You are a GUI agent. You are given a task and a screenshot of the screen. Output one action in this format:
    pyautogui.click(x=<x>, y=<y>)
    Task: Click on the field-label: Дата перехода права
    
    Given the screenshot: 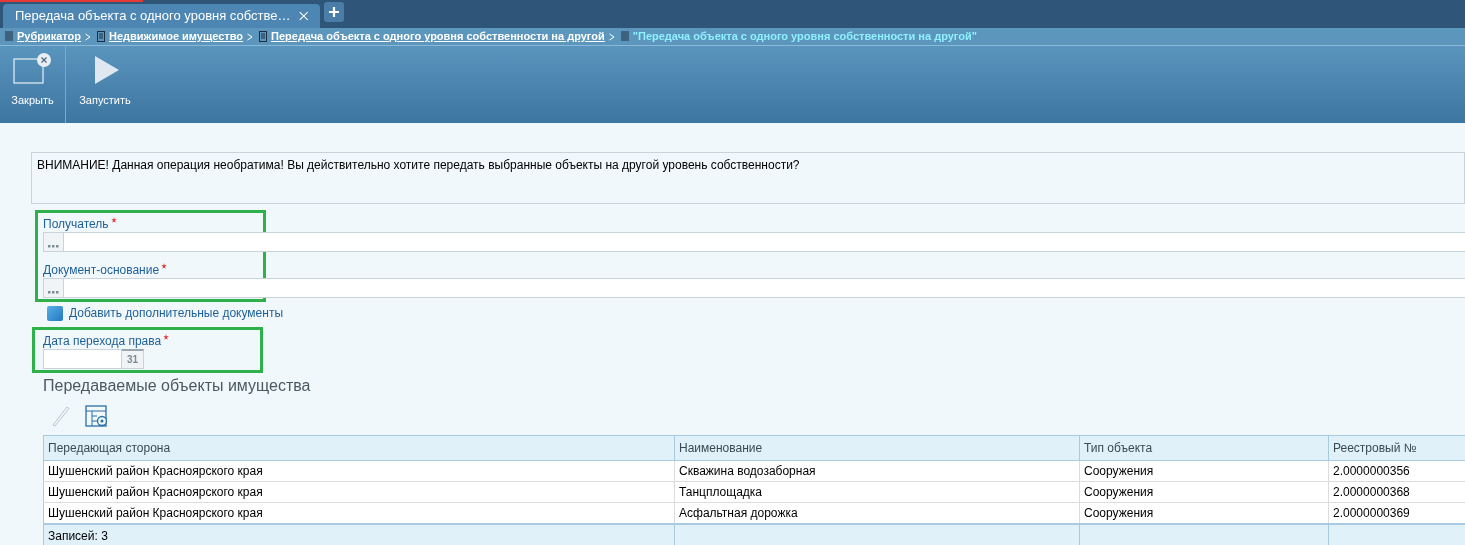 What is the action you would take?
    pyautogui.click(x=102, y=341)
    